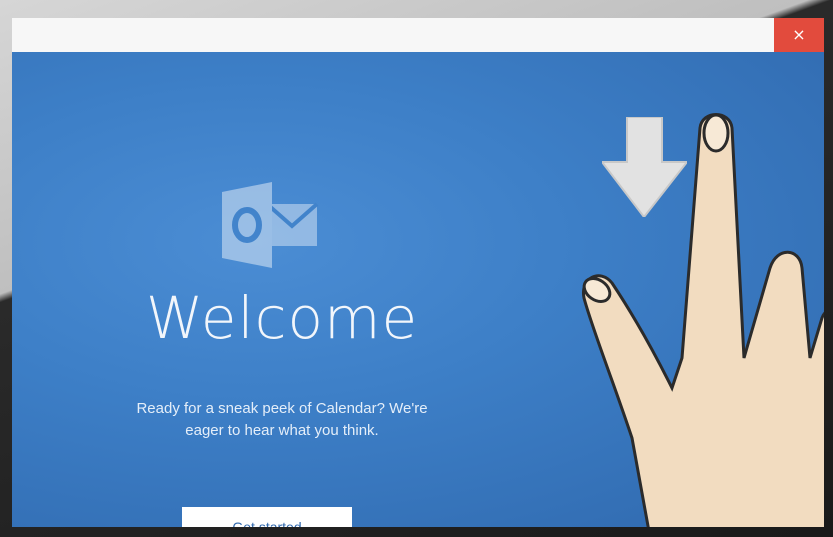 This screenshot has width=833, height=537. I want to click on welcome-subtitle-line-2: eager to hear what you think., so click(282, 430).